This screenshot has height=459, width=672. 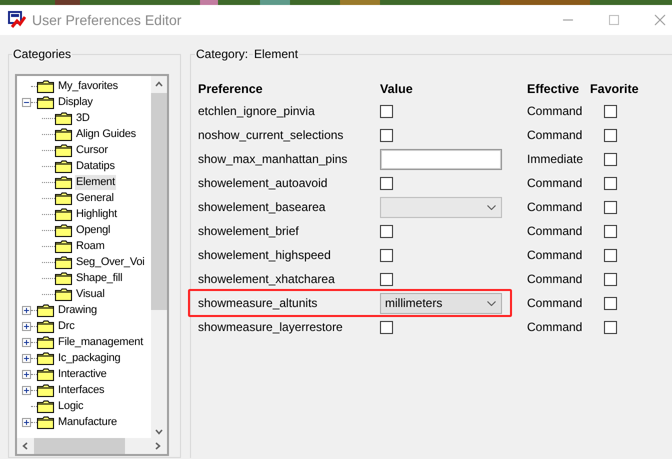 I want to click on scroll-up-icon, so click(x=159, y=84).